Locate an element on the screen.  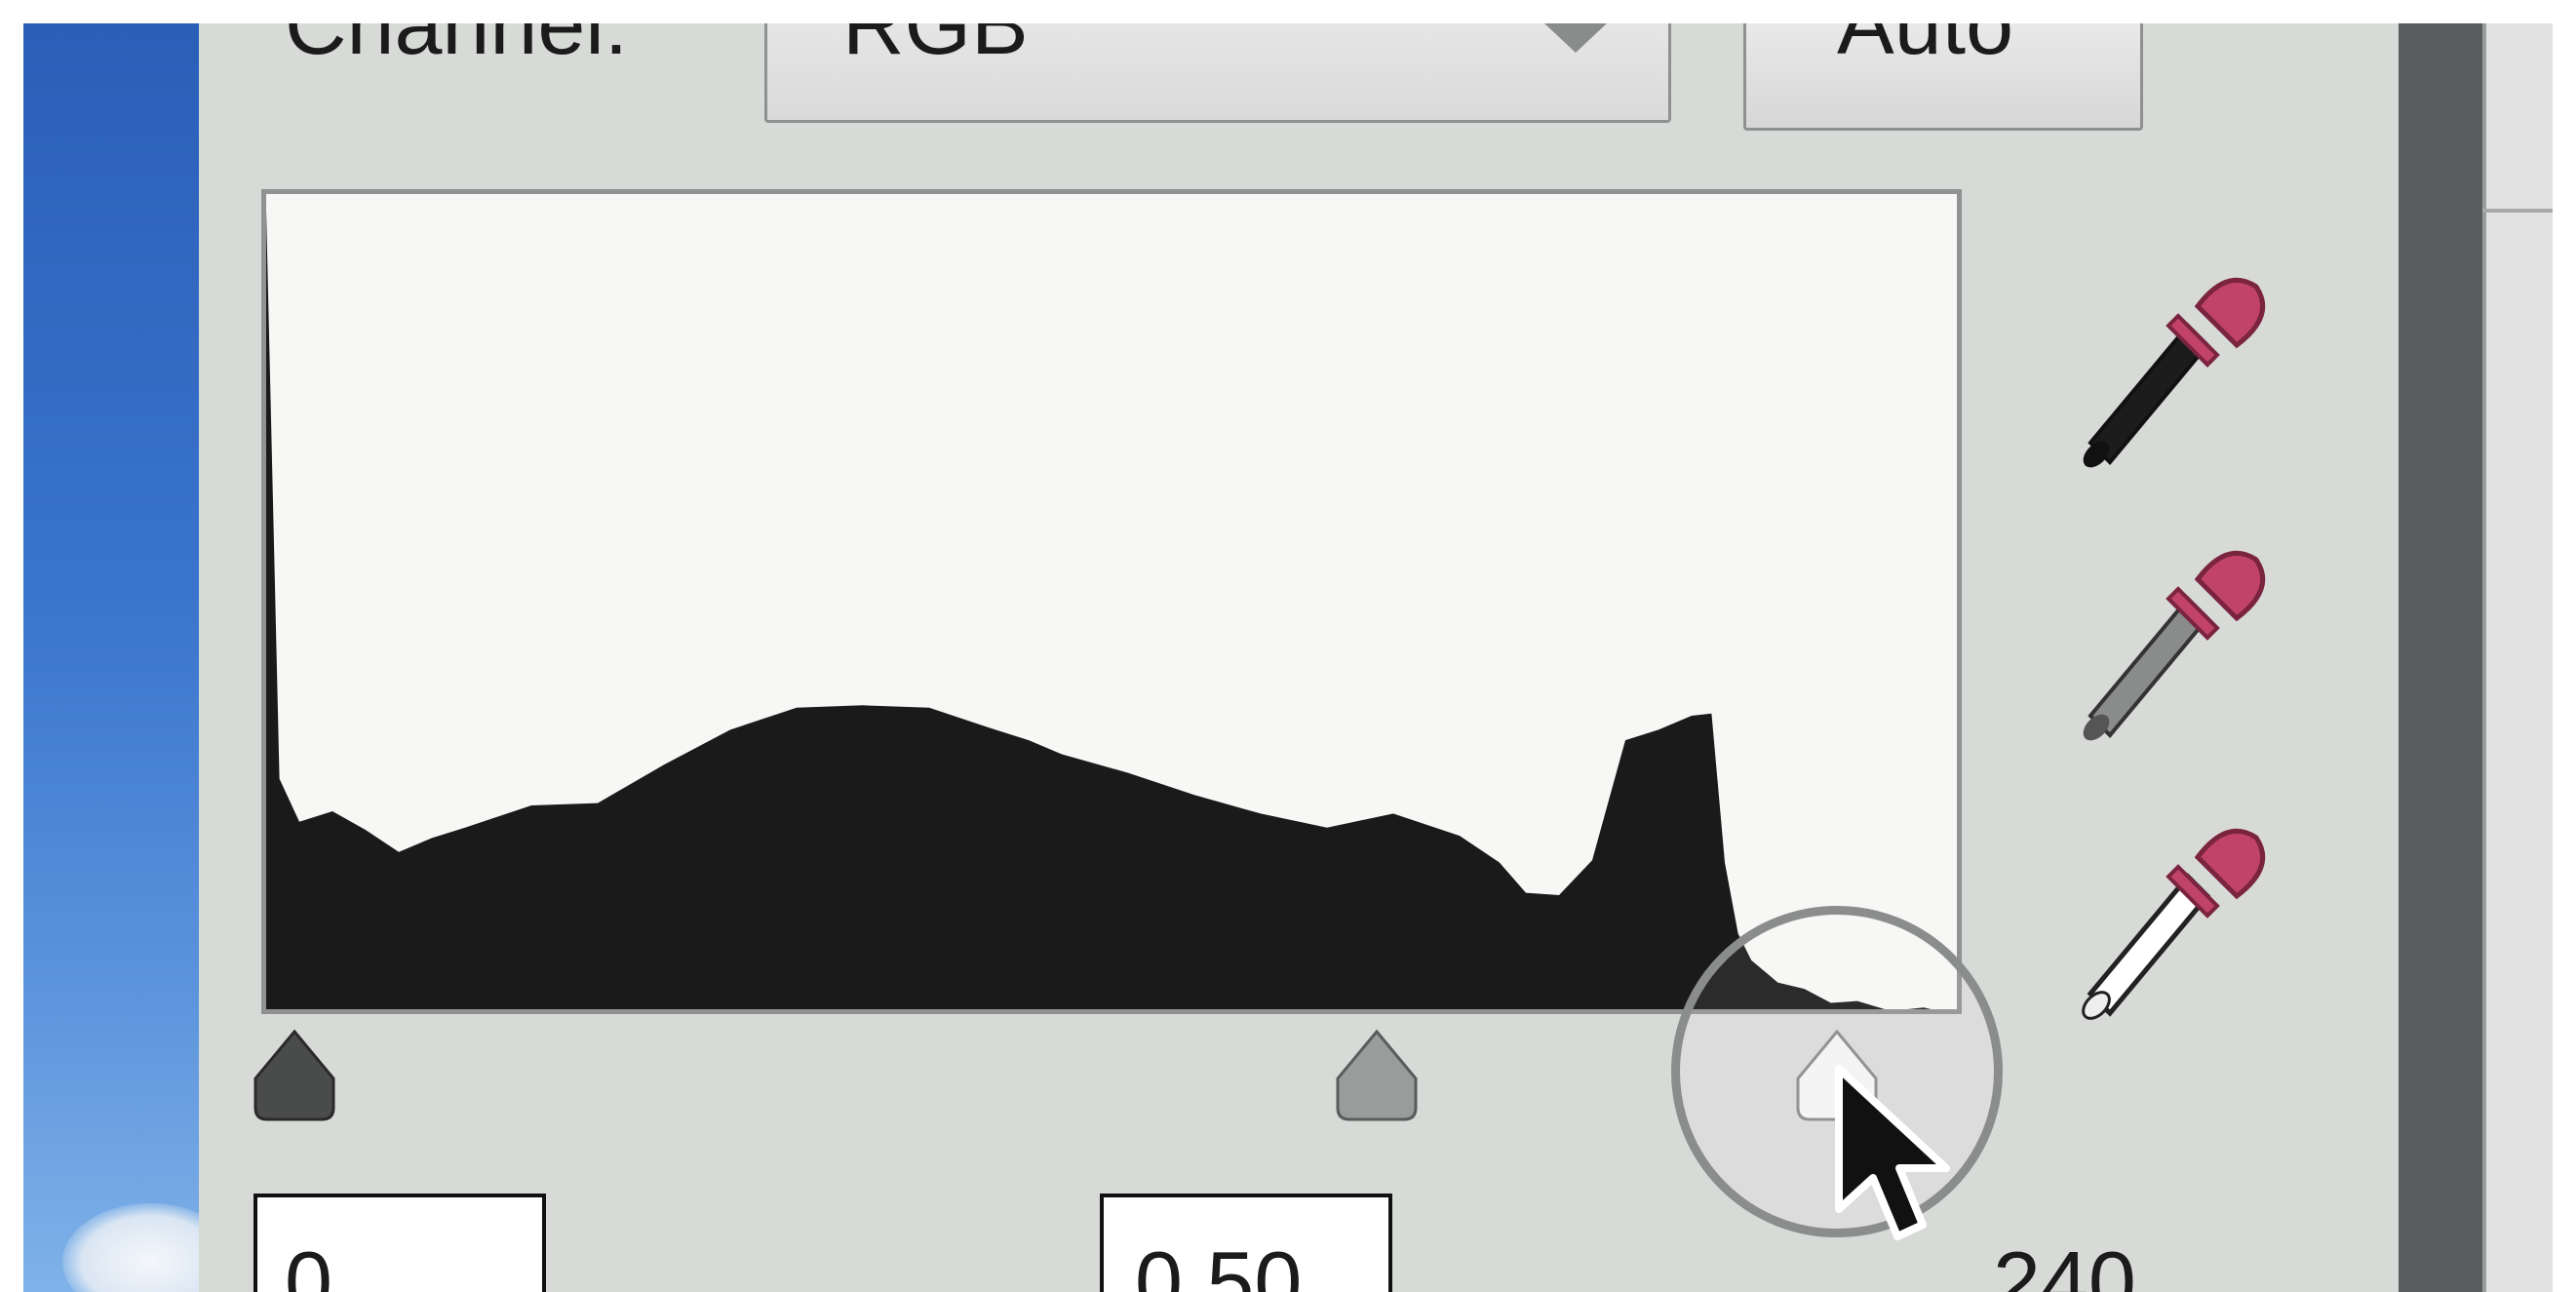
channel-select-value: RGB is located at coordinates (935, 48).